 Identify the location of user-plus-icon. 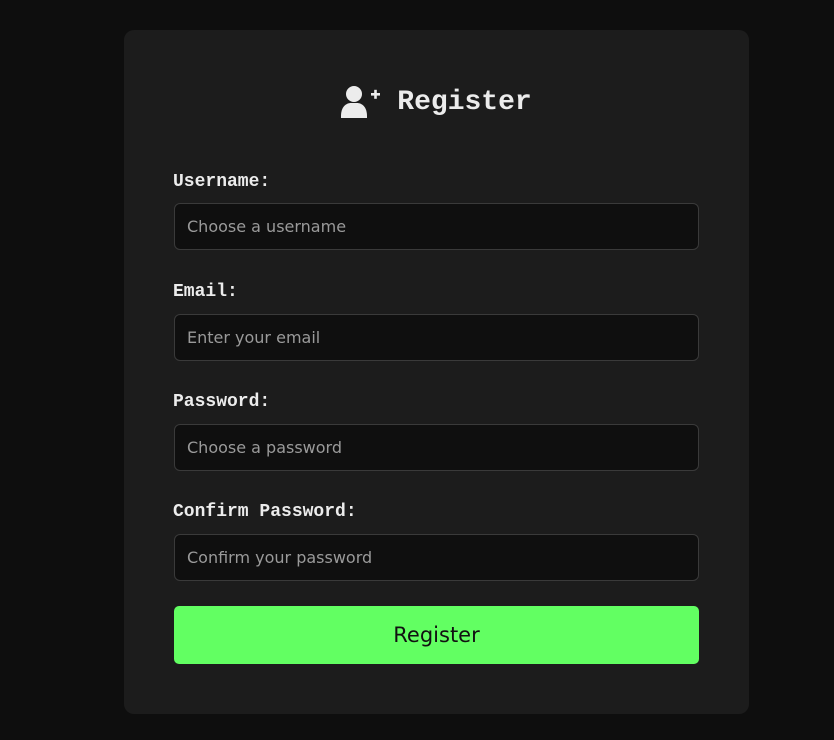
(361, 102).